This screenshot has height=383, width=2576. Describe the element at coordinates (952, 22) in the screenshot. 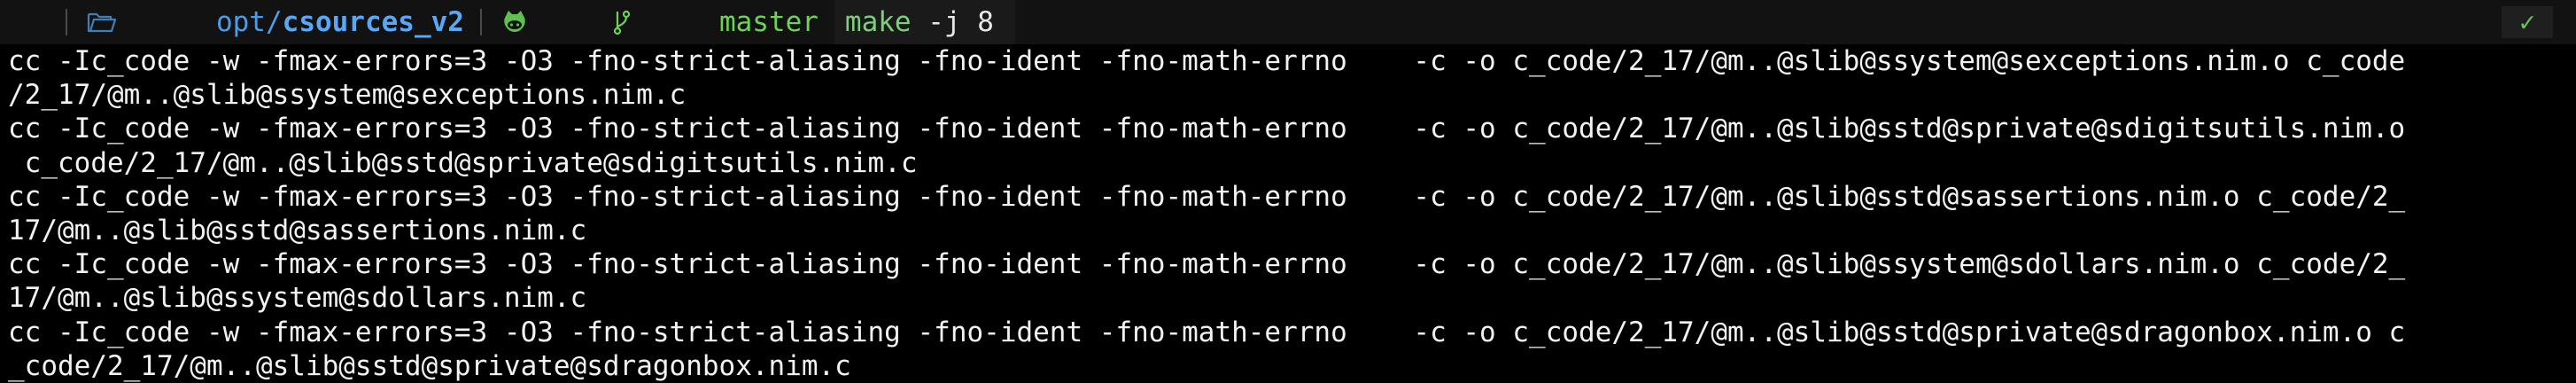

I see `command-arguments: -j 8` at that location.